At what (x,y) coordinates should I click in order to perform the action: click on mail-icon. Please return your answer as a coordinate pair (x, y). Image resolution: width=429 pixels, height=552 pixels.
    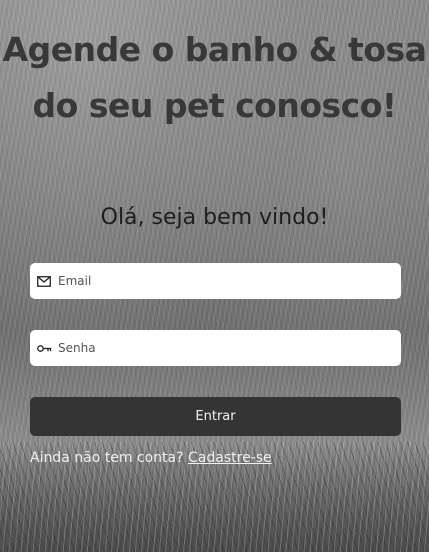
    Looking at the image, I should click on (44, 281).